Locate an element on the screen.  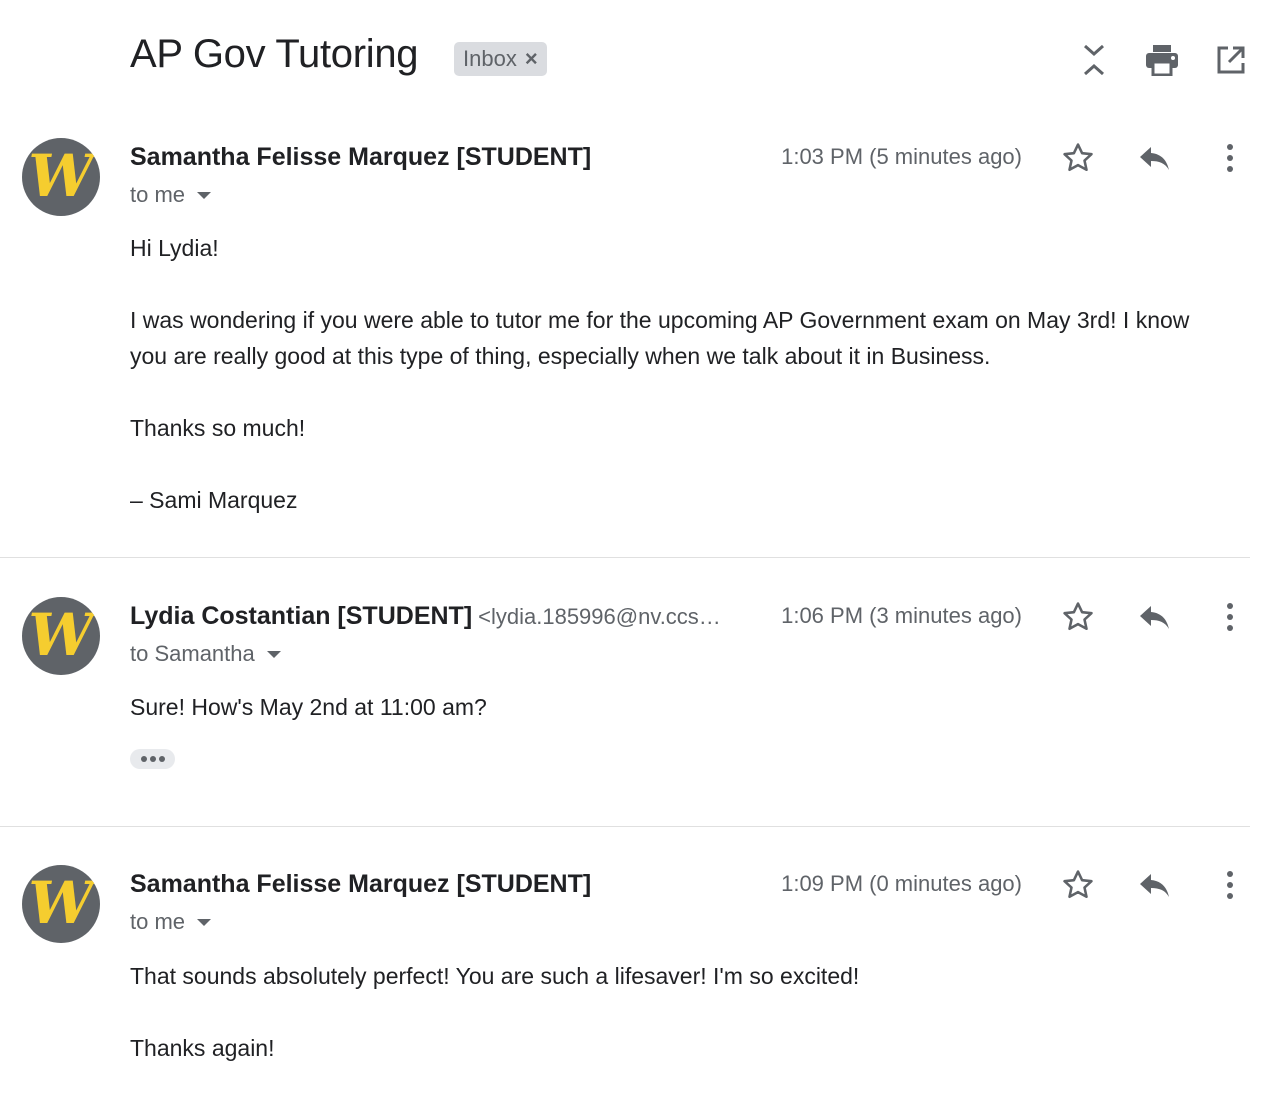
body-paragraph: Sure! How's May 2nd at 11:00 am? is located at coordinates (308, 707).